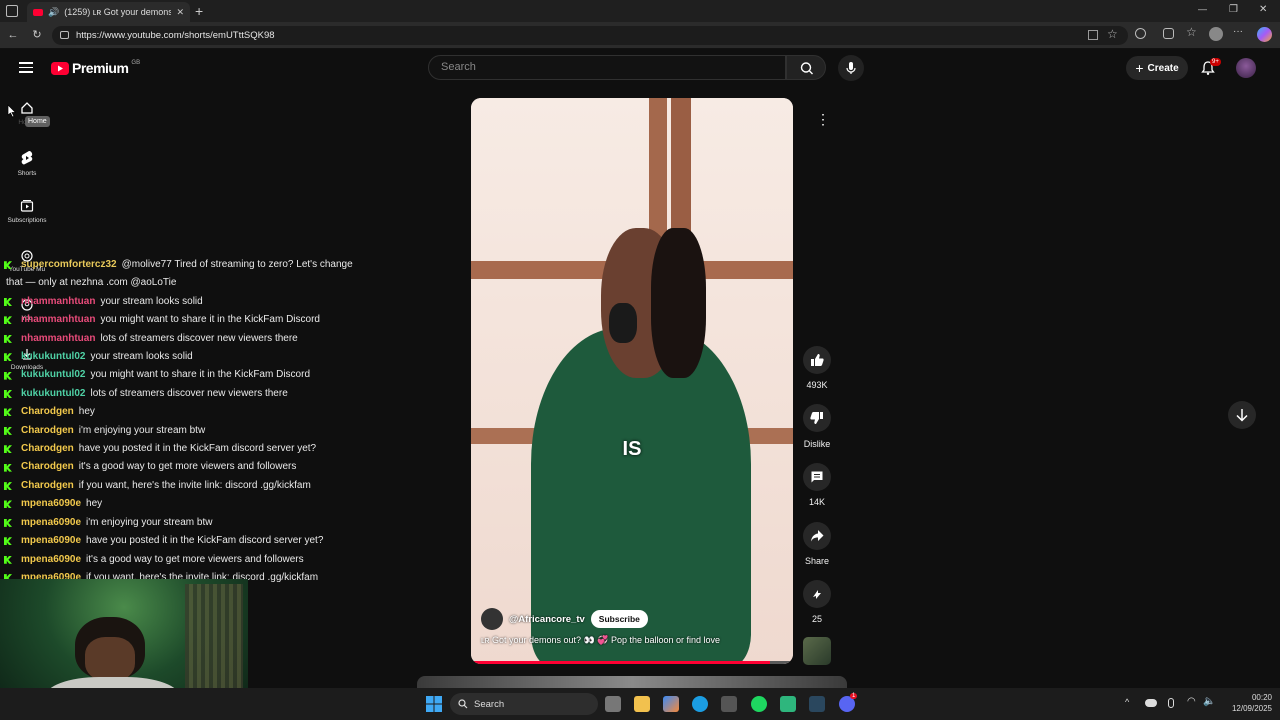 The width and height of the screenshot is (1280, 720). I want to click on comment-count: 14K, so click(816, 502).